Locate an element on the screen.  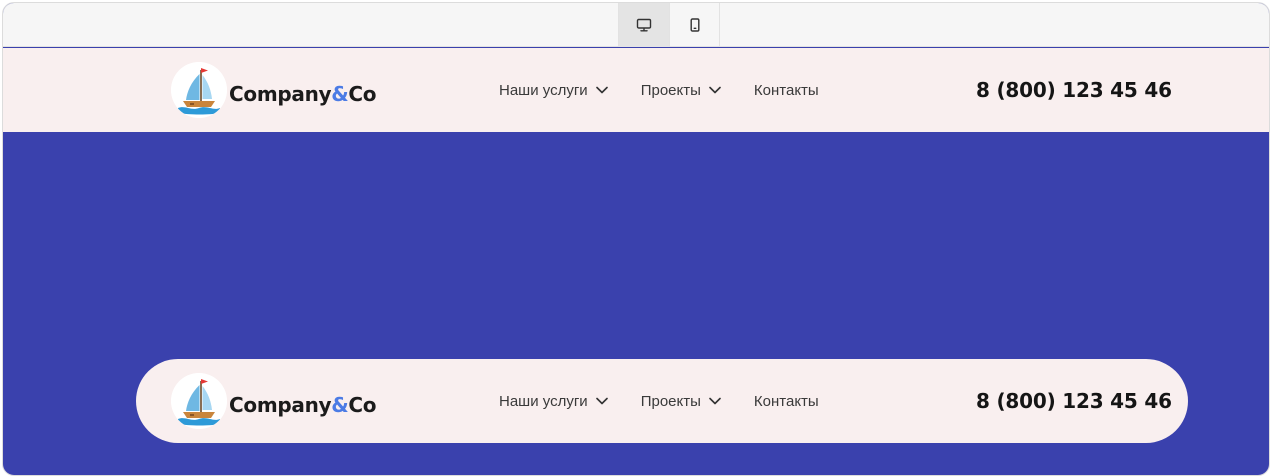
device-toolbar is located at coordinates (636, 25).